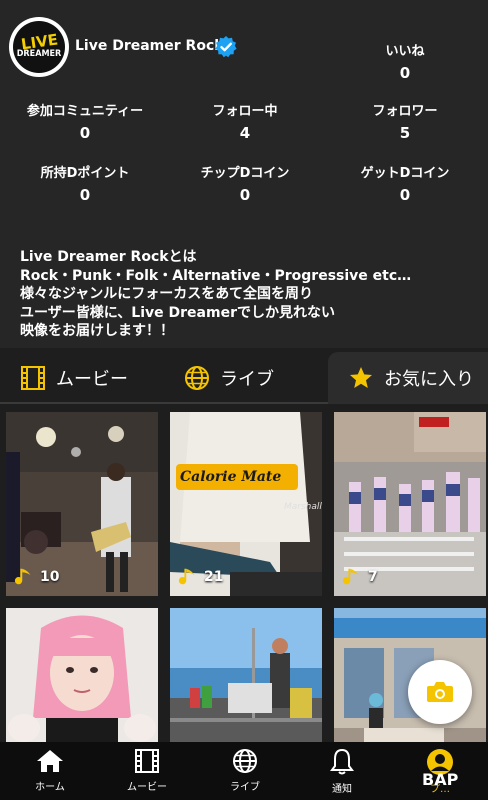 The width and height of the screenshot is (488, 800). I want to click on stat-followers-value: 5, so click(405, 133).